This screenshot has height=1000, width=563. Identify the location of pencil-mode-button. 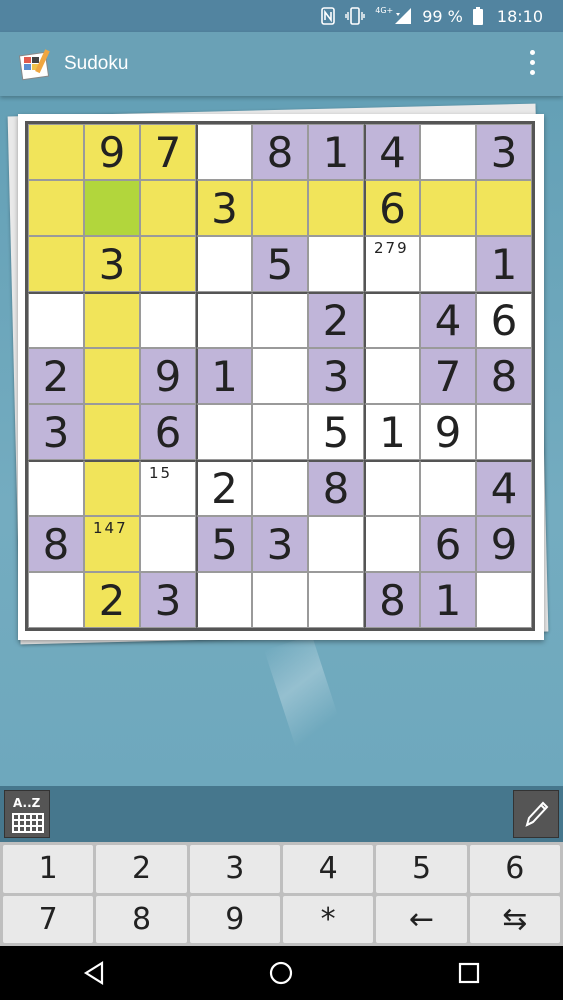
(536, 814).